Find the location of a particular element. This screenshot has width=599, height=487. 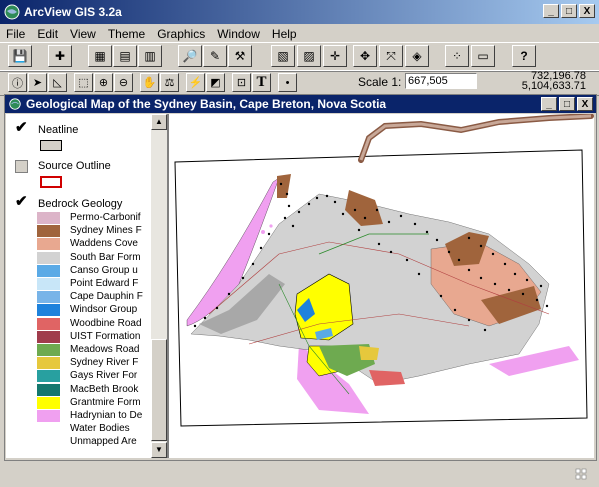

legend-class: Woodbine Road is located at coordinates (94, 324).